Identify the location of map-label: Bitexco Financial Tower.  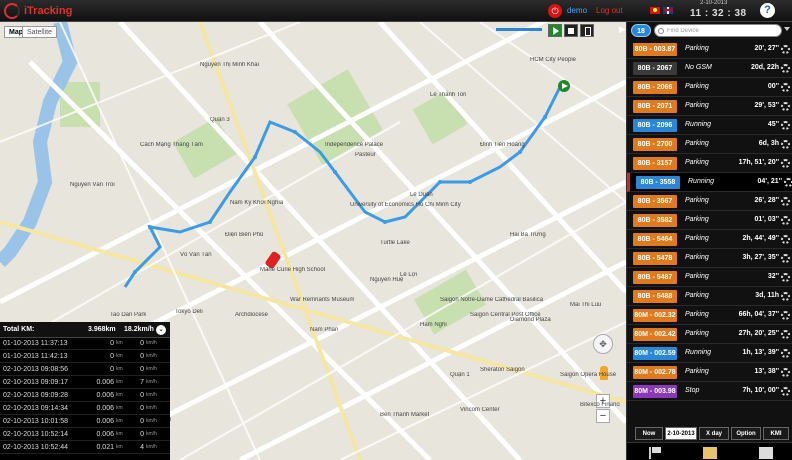
(600, 405).